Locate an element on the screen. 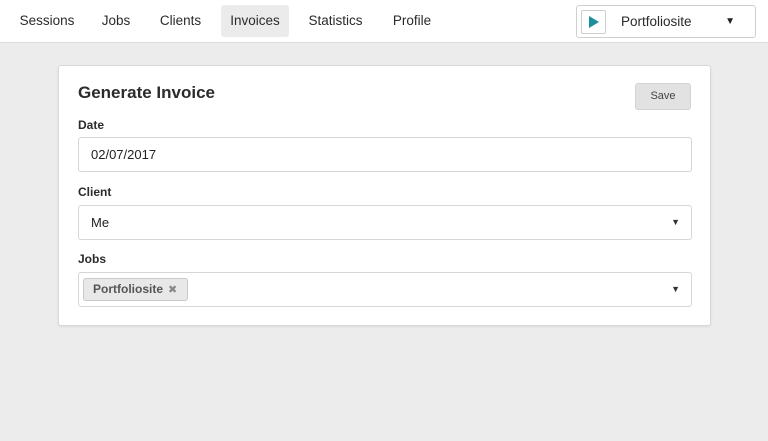 This screenshot has height=441, width=768. date-field: 02/07/2017 is located at coordinates (385, 154).